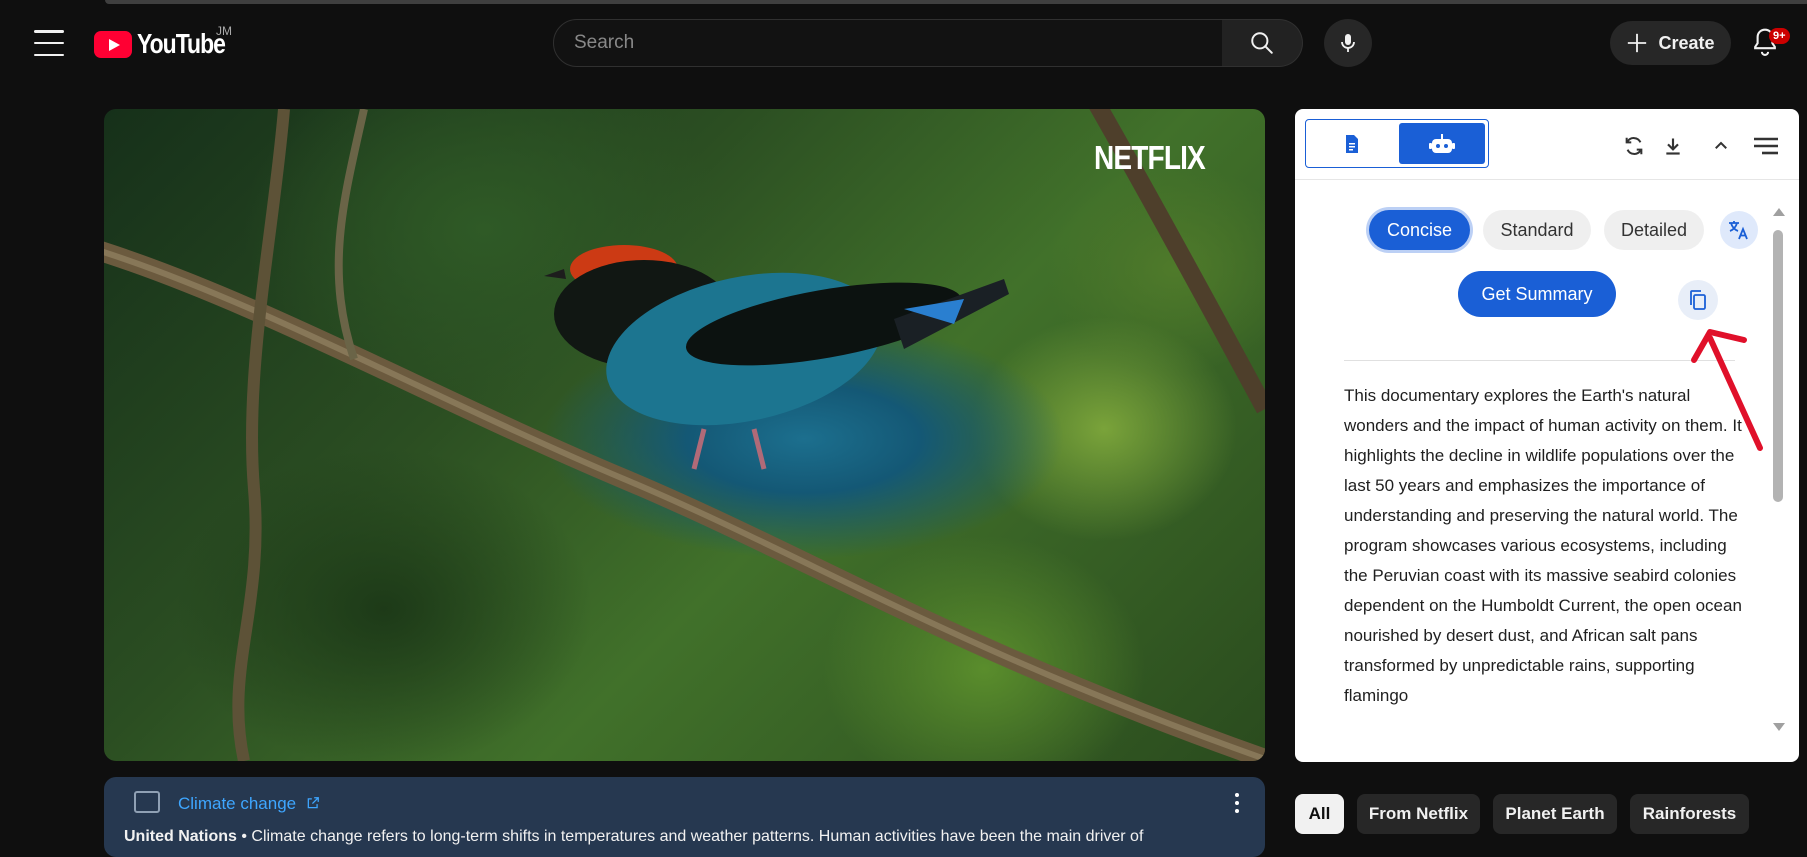  I want to click on notifications-button: 9+, so click(1770, 43).